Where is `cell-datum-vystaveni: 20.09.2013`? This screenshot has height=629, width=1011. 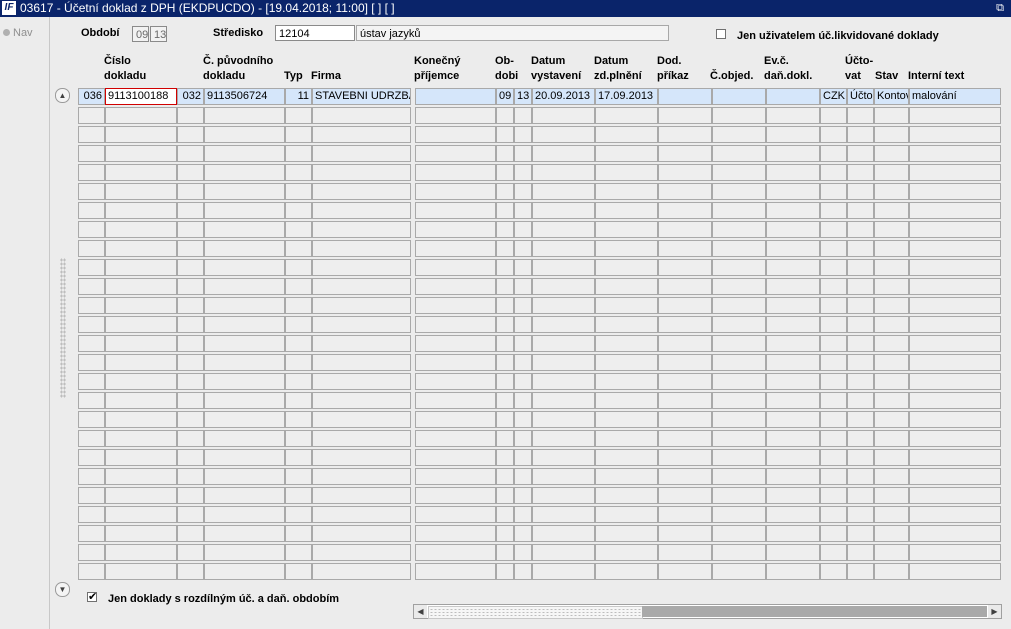
cell-datum-vystaveni: 20.09.2013 is located at coordinates (563, 96).